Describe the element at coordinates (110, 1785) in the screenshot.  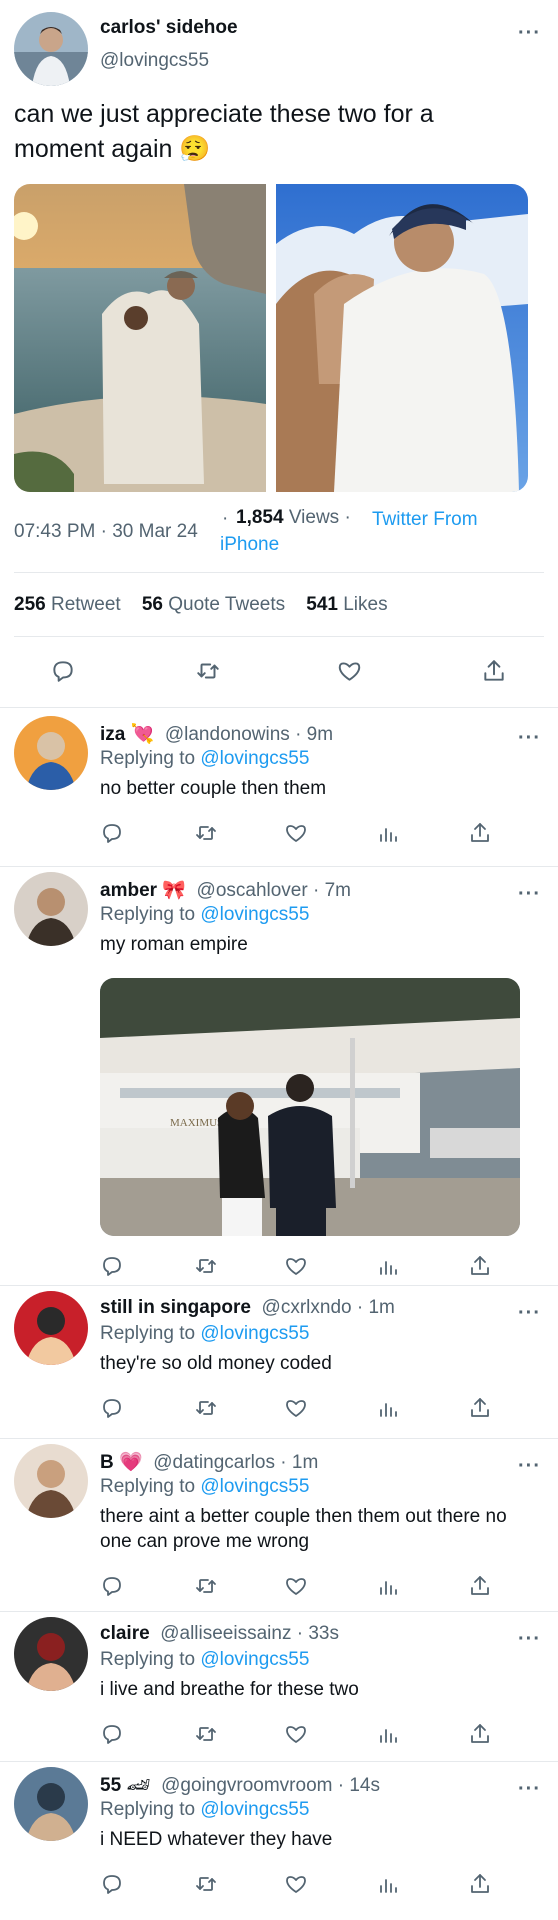
I see `reply-author-name: 55` at that location.